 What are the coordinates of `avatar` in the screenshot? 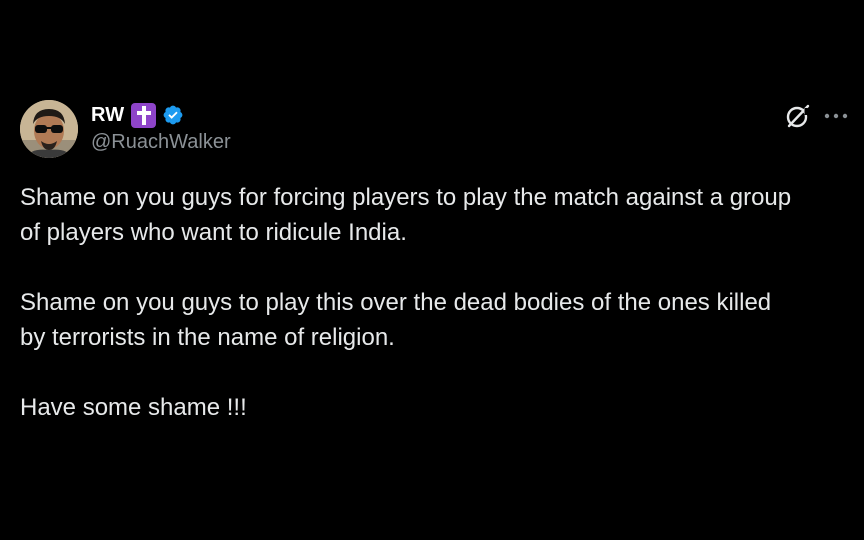 It's located at (49, 129).